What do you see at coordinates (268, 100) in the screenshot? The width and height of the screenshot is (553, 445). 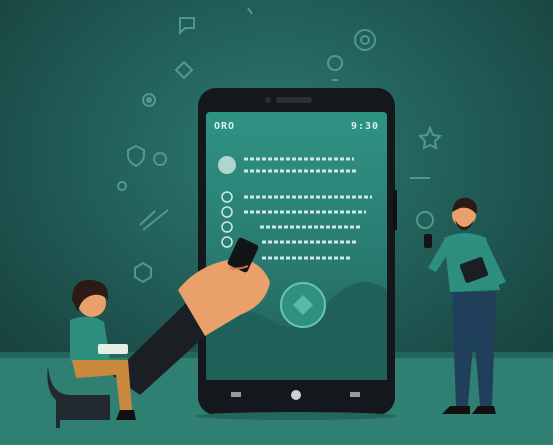 I see `phone-camera` at bounding box center [268, 100].